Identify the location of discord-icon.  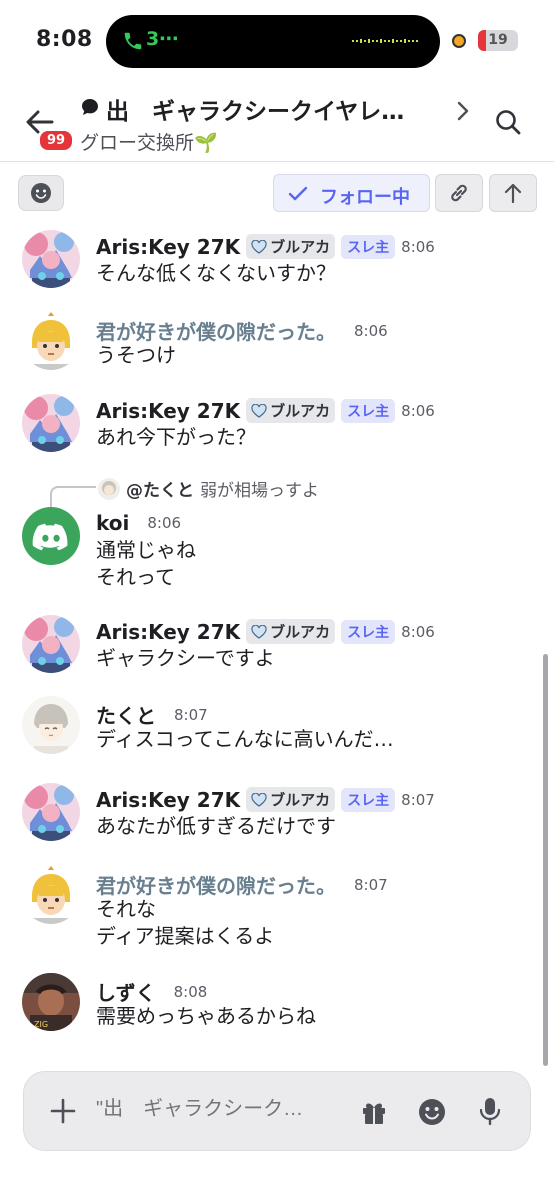
(50, 537).